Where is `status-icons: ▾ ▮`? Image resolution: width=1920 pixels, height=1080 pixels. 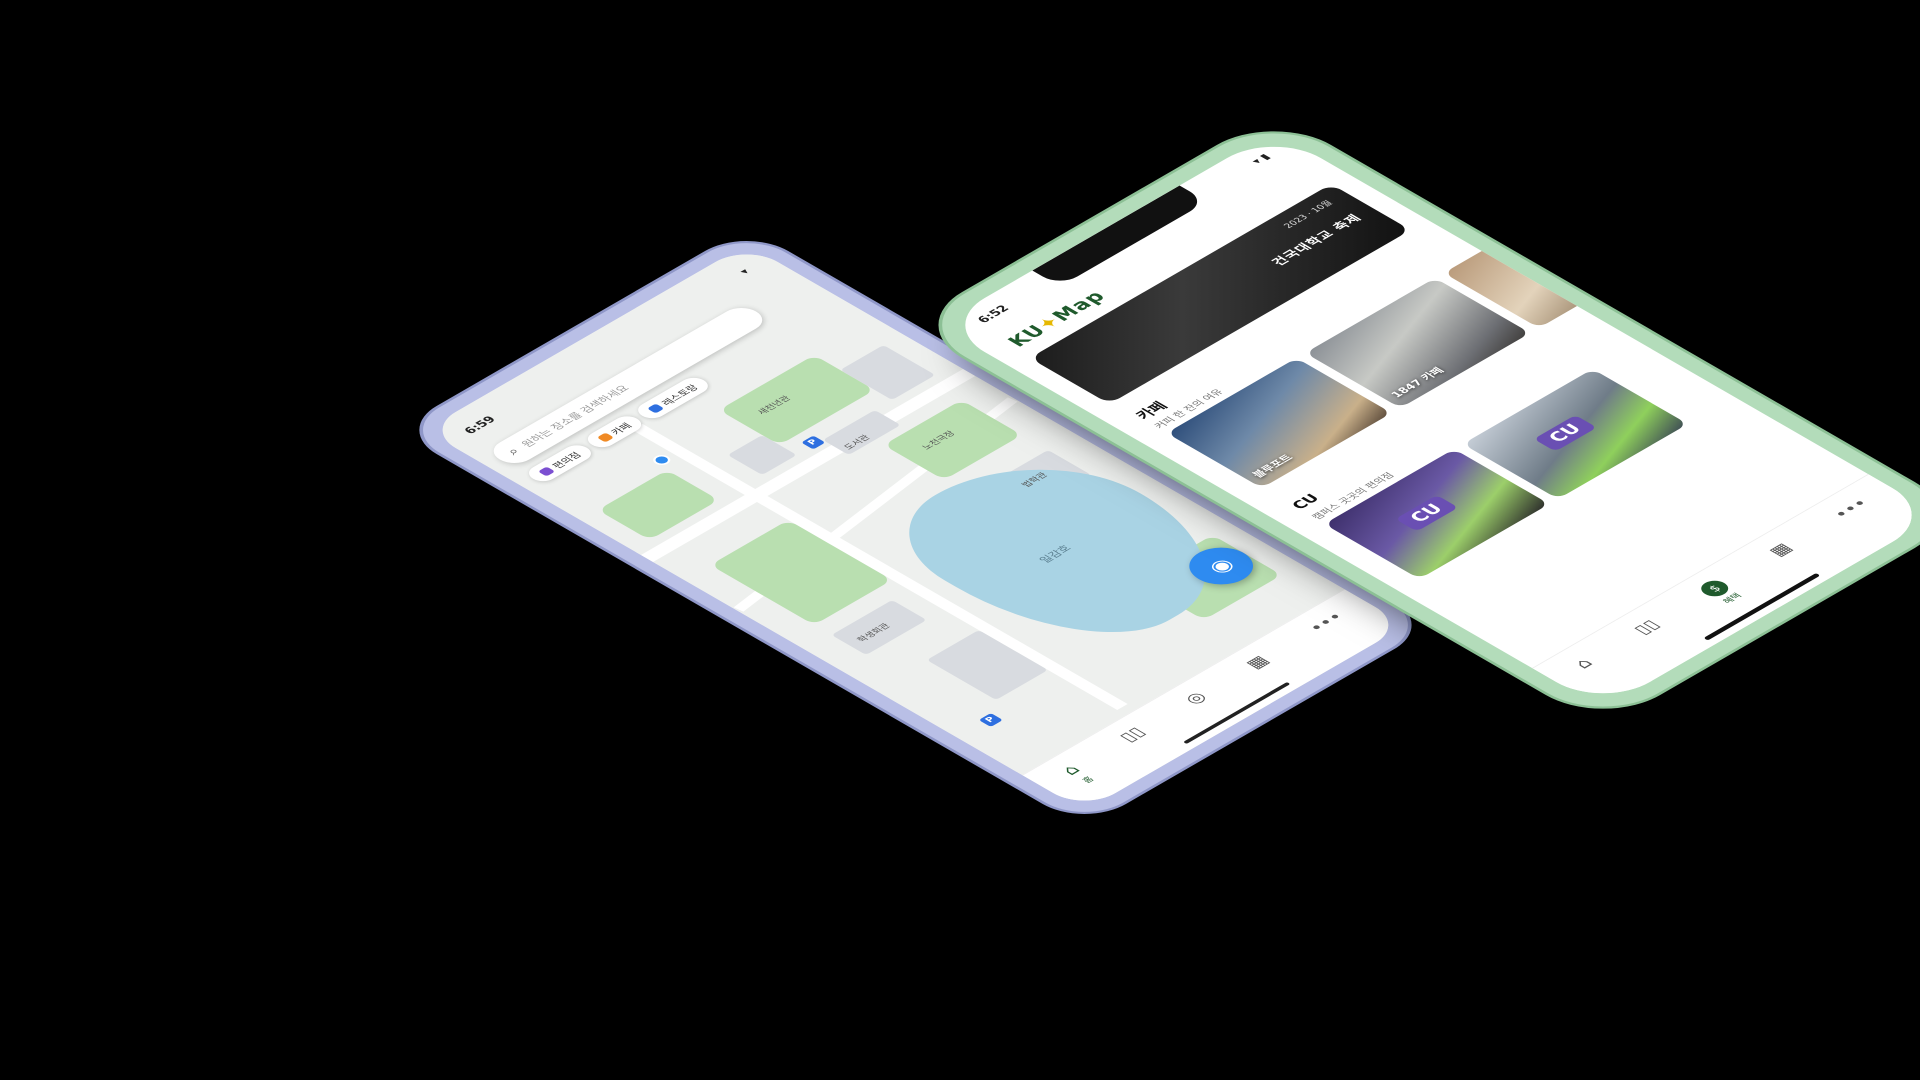
status-icons: ▾ ▮ is located at coordinates (1261, 159).